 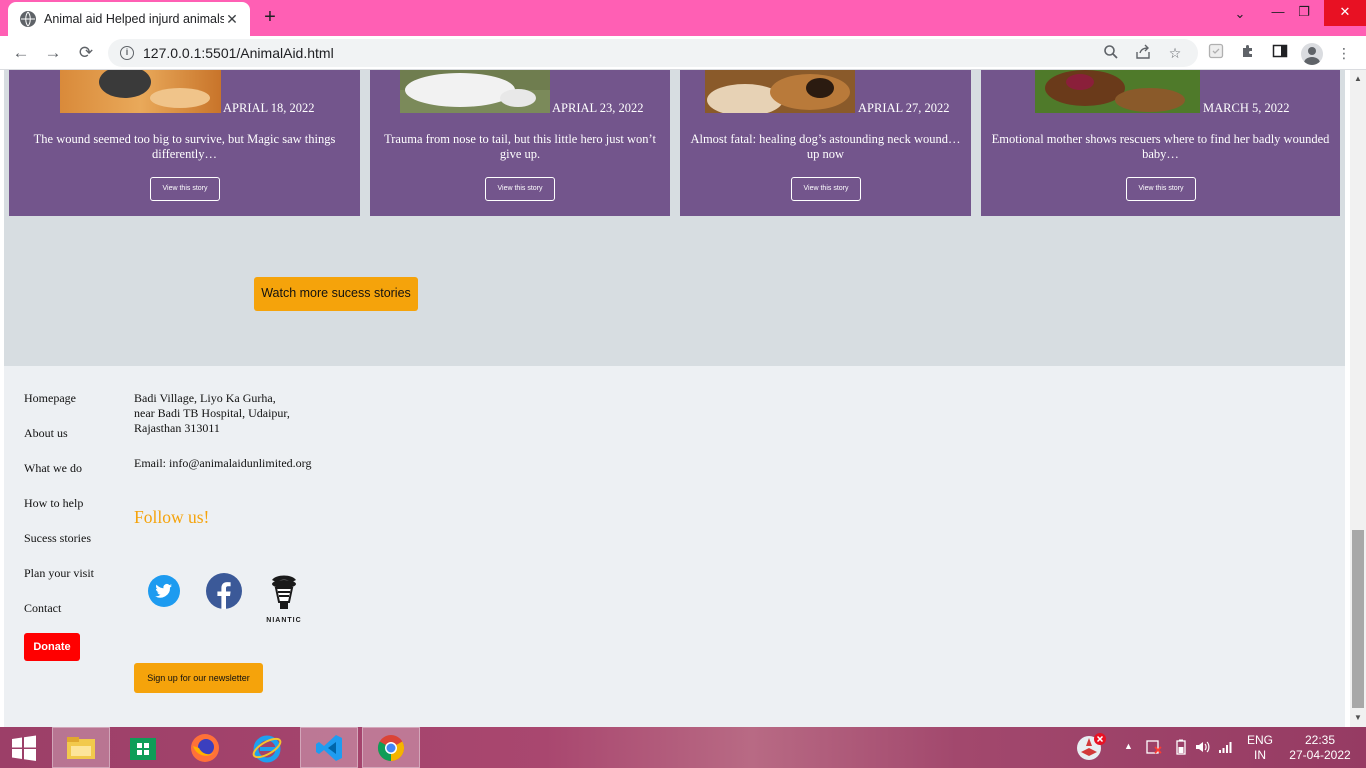 What do you see at coordinates (224, 591) in the screenshot?
I see `facebook-icon` at bounding box center [224, 591].